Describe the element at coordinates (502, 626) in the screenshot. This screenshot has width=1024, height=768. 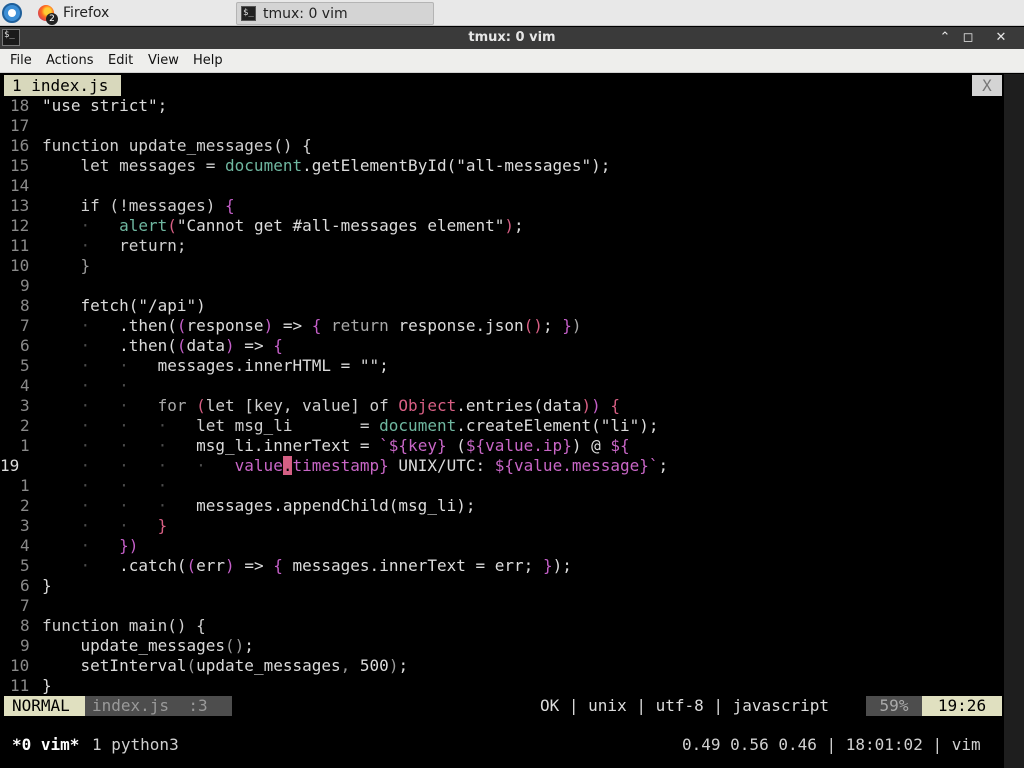
I see `code-line: 8 function main() {` at that location.